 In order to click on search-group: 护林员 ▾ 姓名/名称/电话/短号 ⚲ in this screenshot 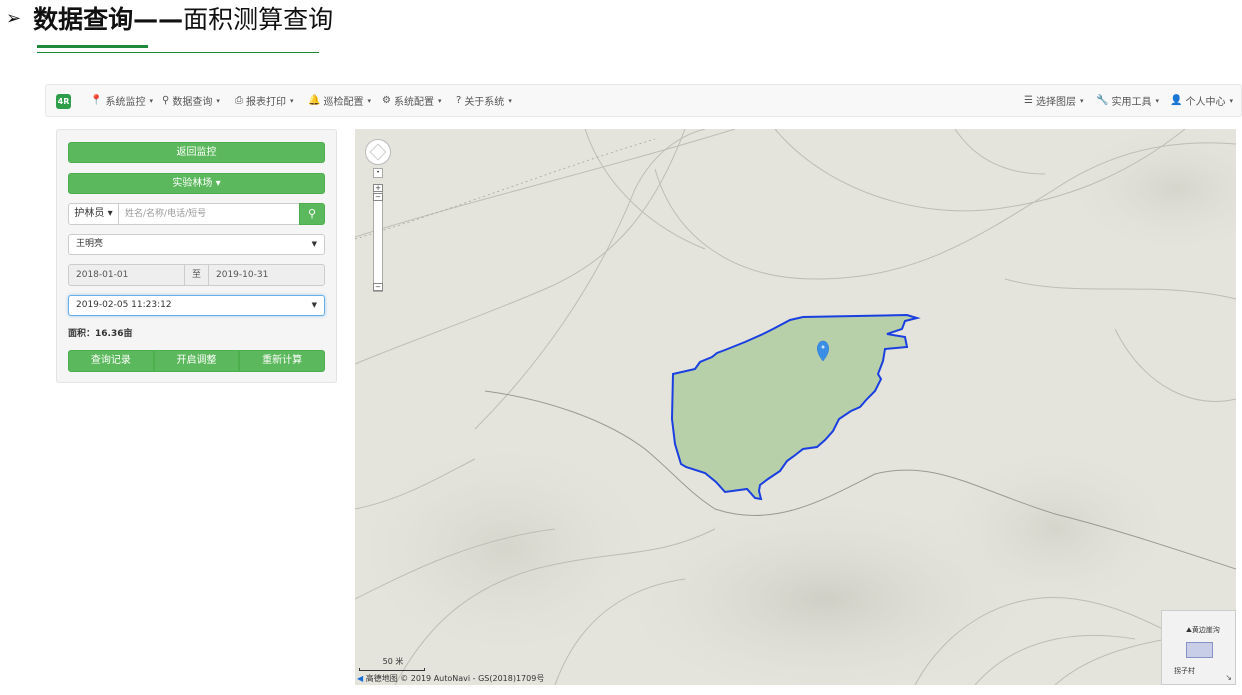, I will do `click(196, 214)`.